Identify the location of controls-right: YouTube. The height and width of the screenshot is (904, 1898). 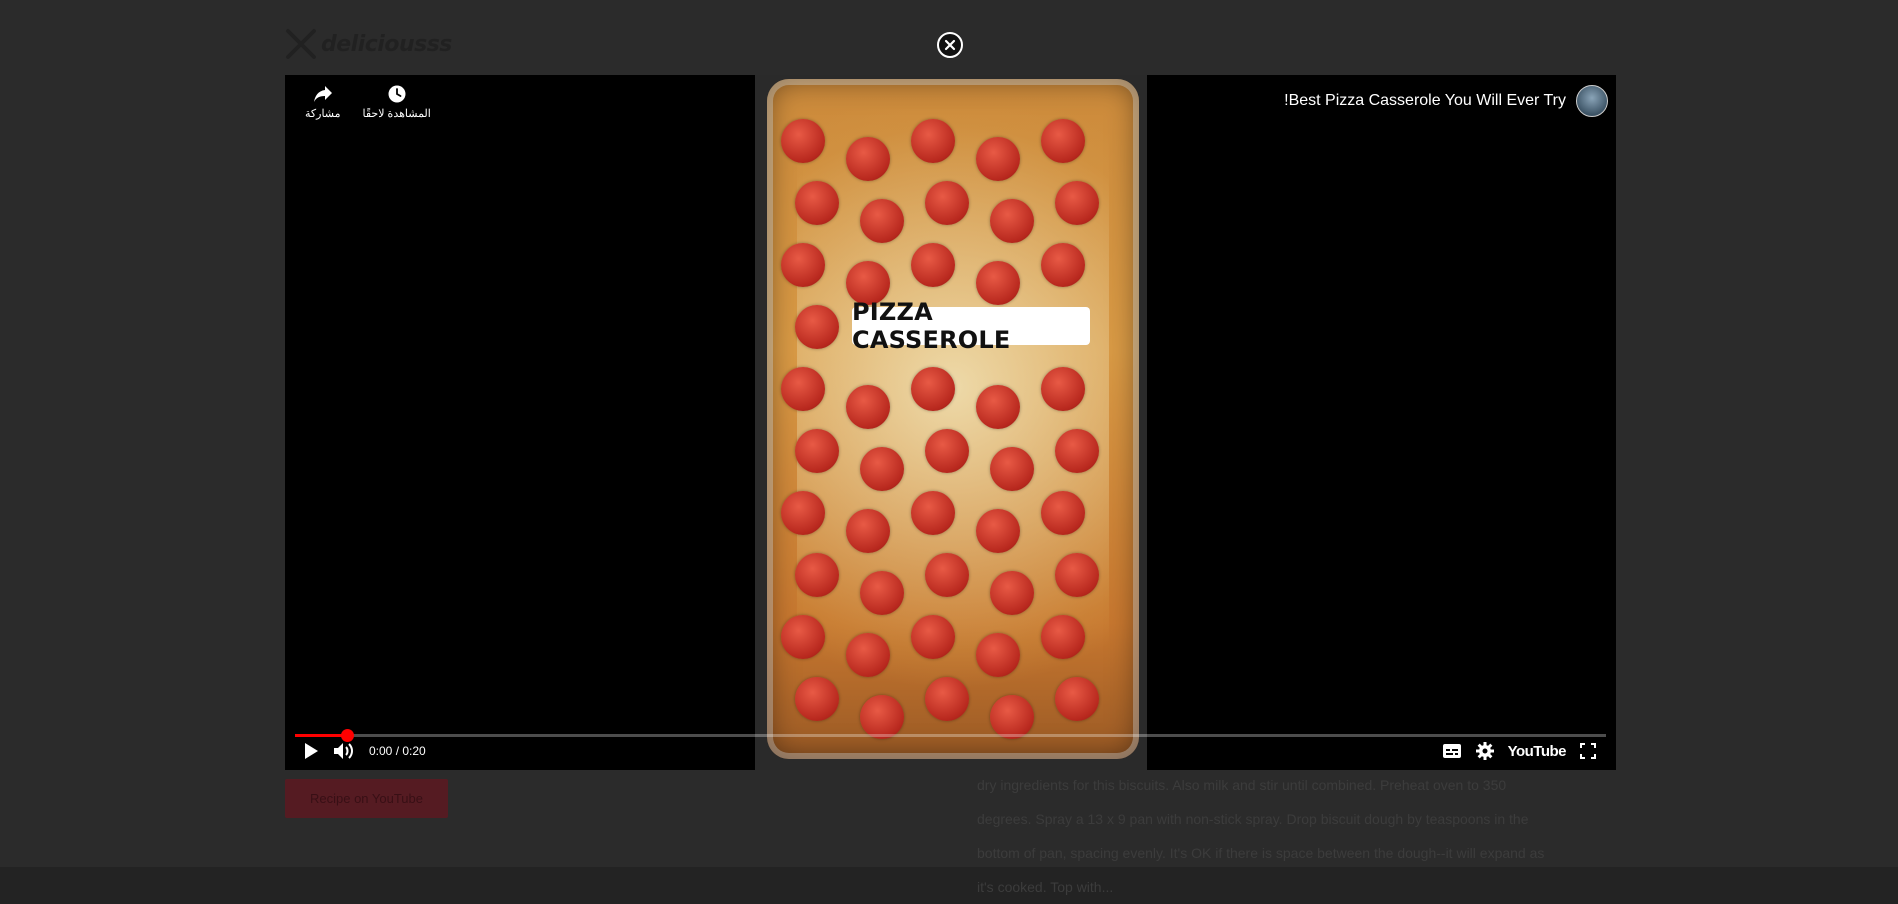
(1519, 751).